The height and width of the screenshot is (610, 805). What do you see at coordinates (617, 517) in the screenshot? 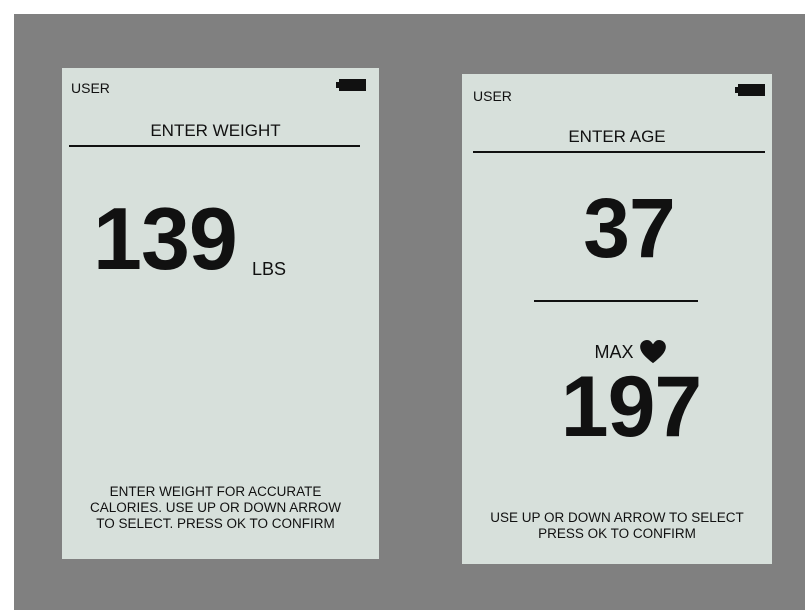
I see `instructions-line: USE UP OR DOWN ARROW TO SELECT` at bounding box center [617, 517].